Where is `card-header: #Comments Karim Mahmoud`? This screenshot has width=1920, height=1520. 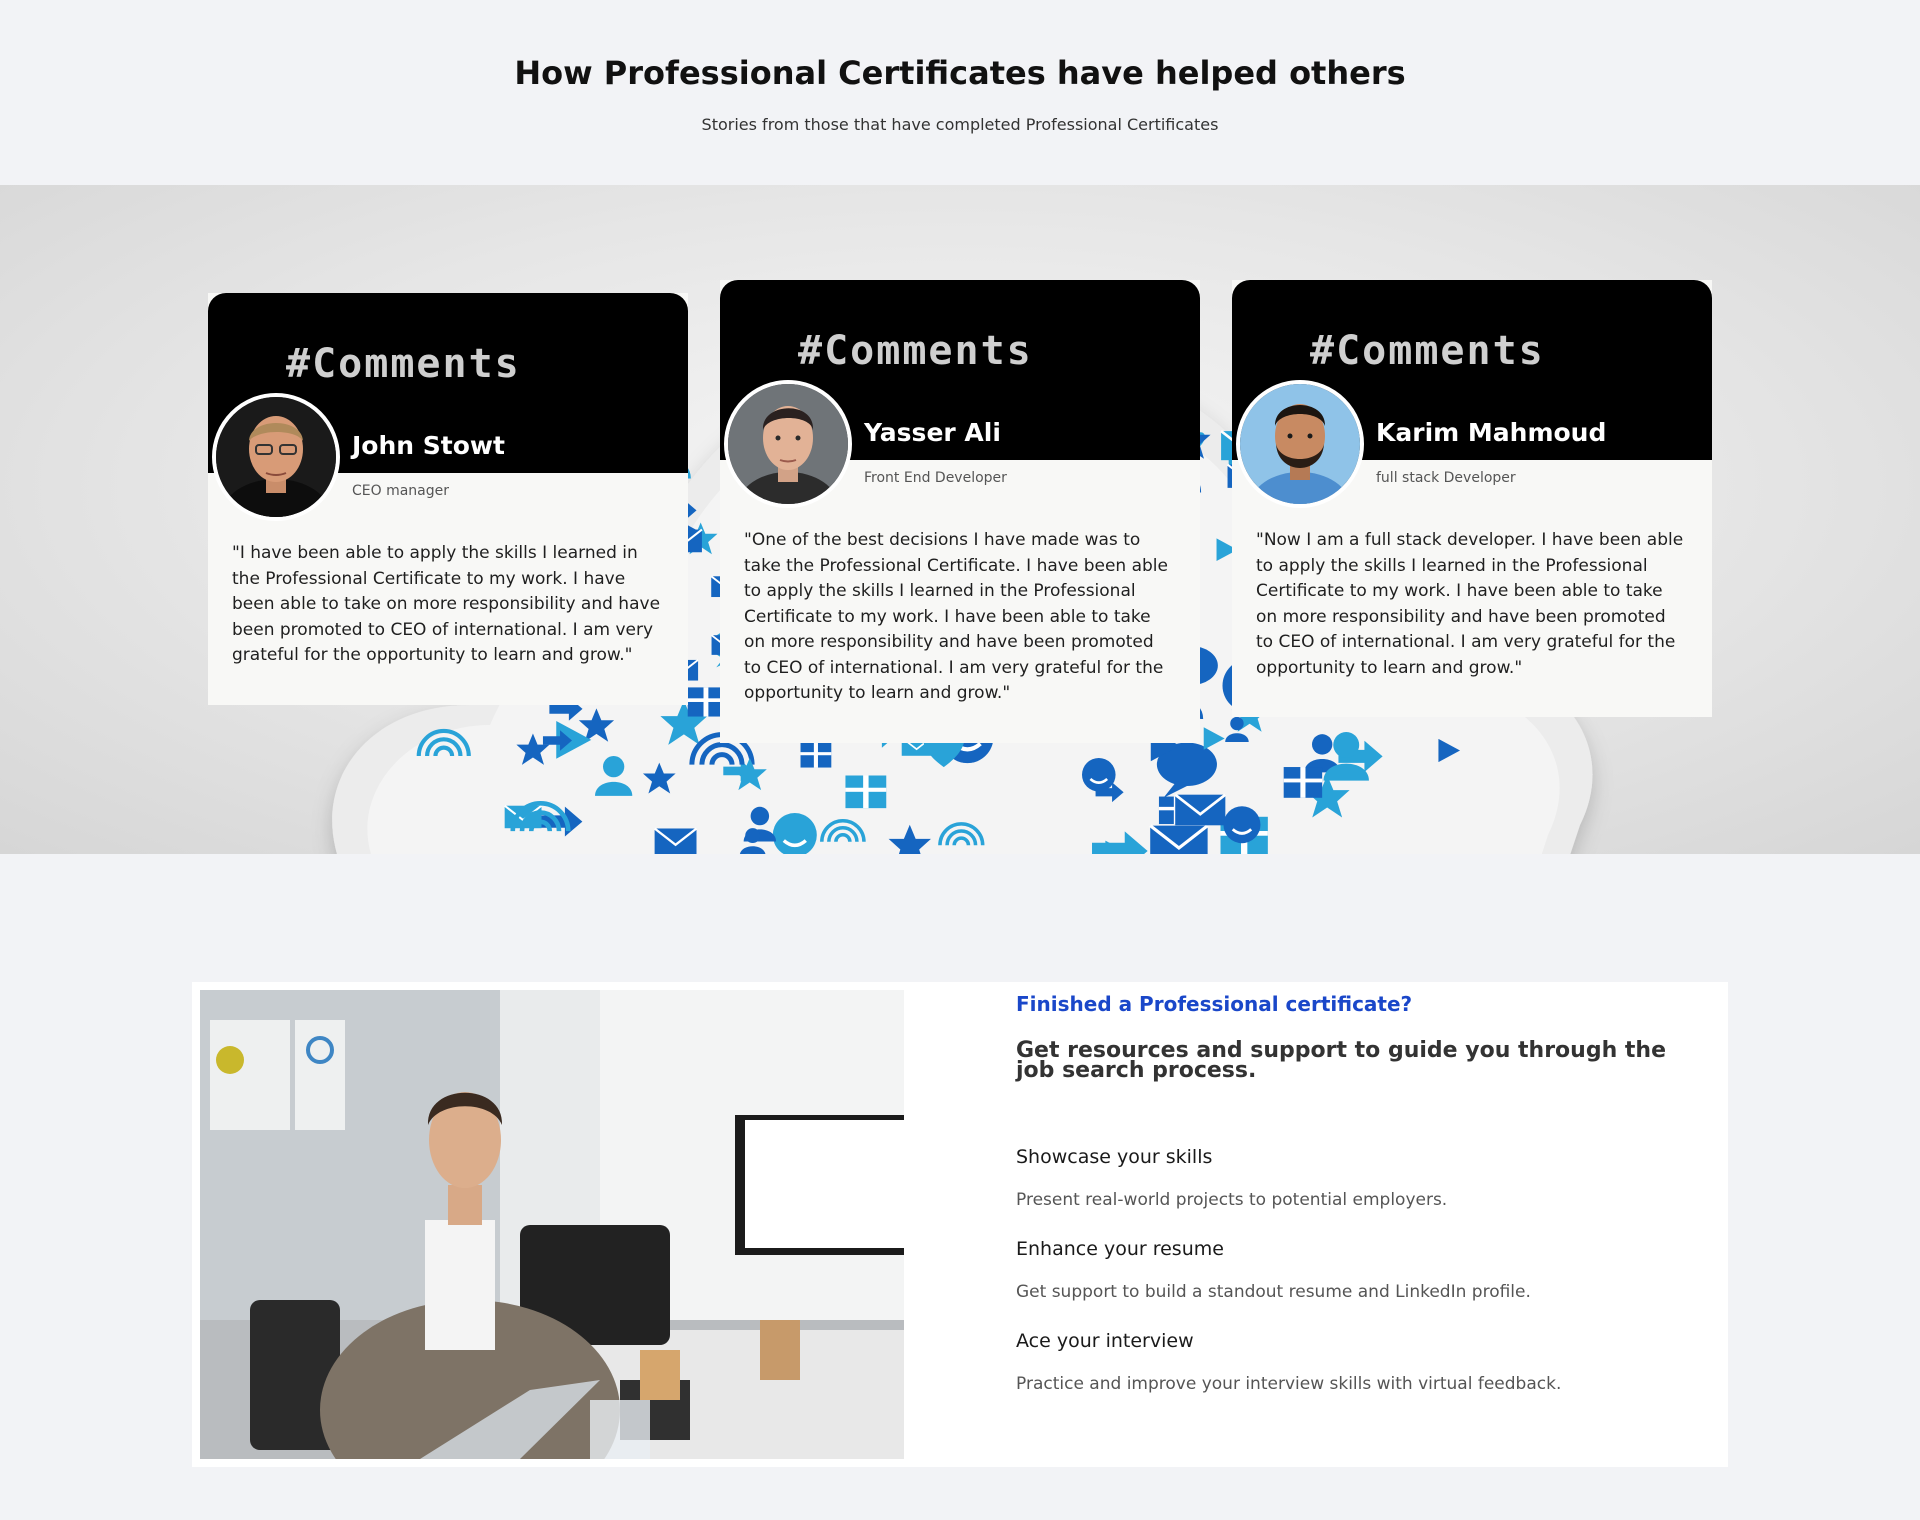 card-header: #Comments Karim Mahmoud is located at coordinates (1472, 394).